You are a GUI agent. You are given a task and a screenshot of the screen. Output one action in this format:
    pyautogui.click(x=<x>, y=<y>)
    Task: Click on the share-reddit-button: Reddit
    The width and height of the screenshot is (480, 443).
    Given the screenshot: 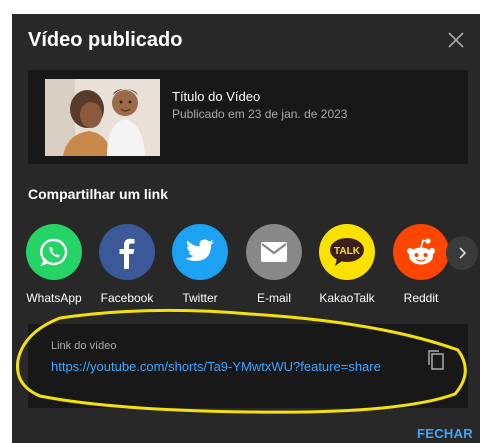 What is the action you would take?
    pyautogui.click(x=421, y=264)
    